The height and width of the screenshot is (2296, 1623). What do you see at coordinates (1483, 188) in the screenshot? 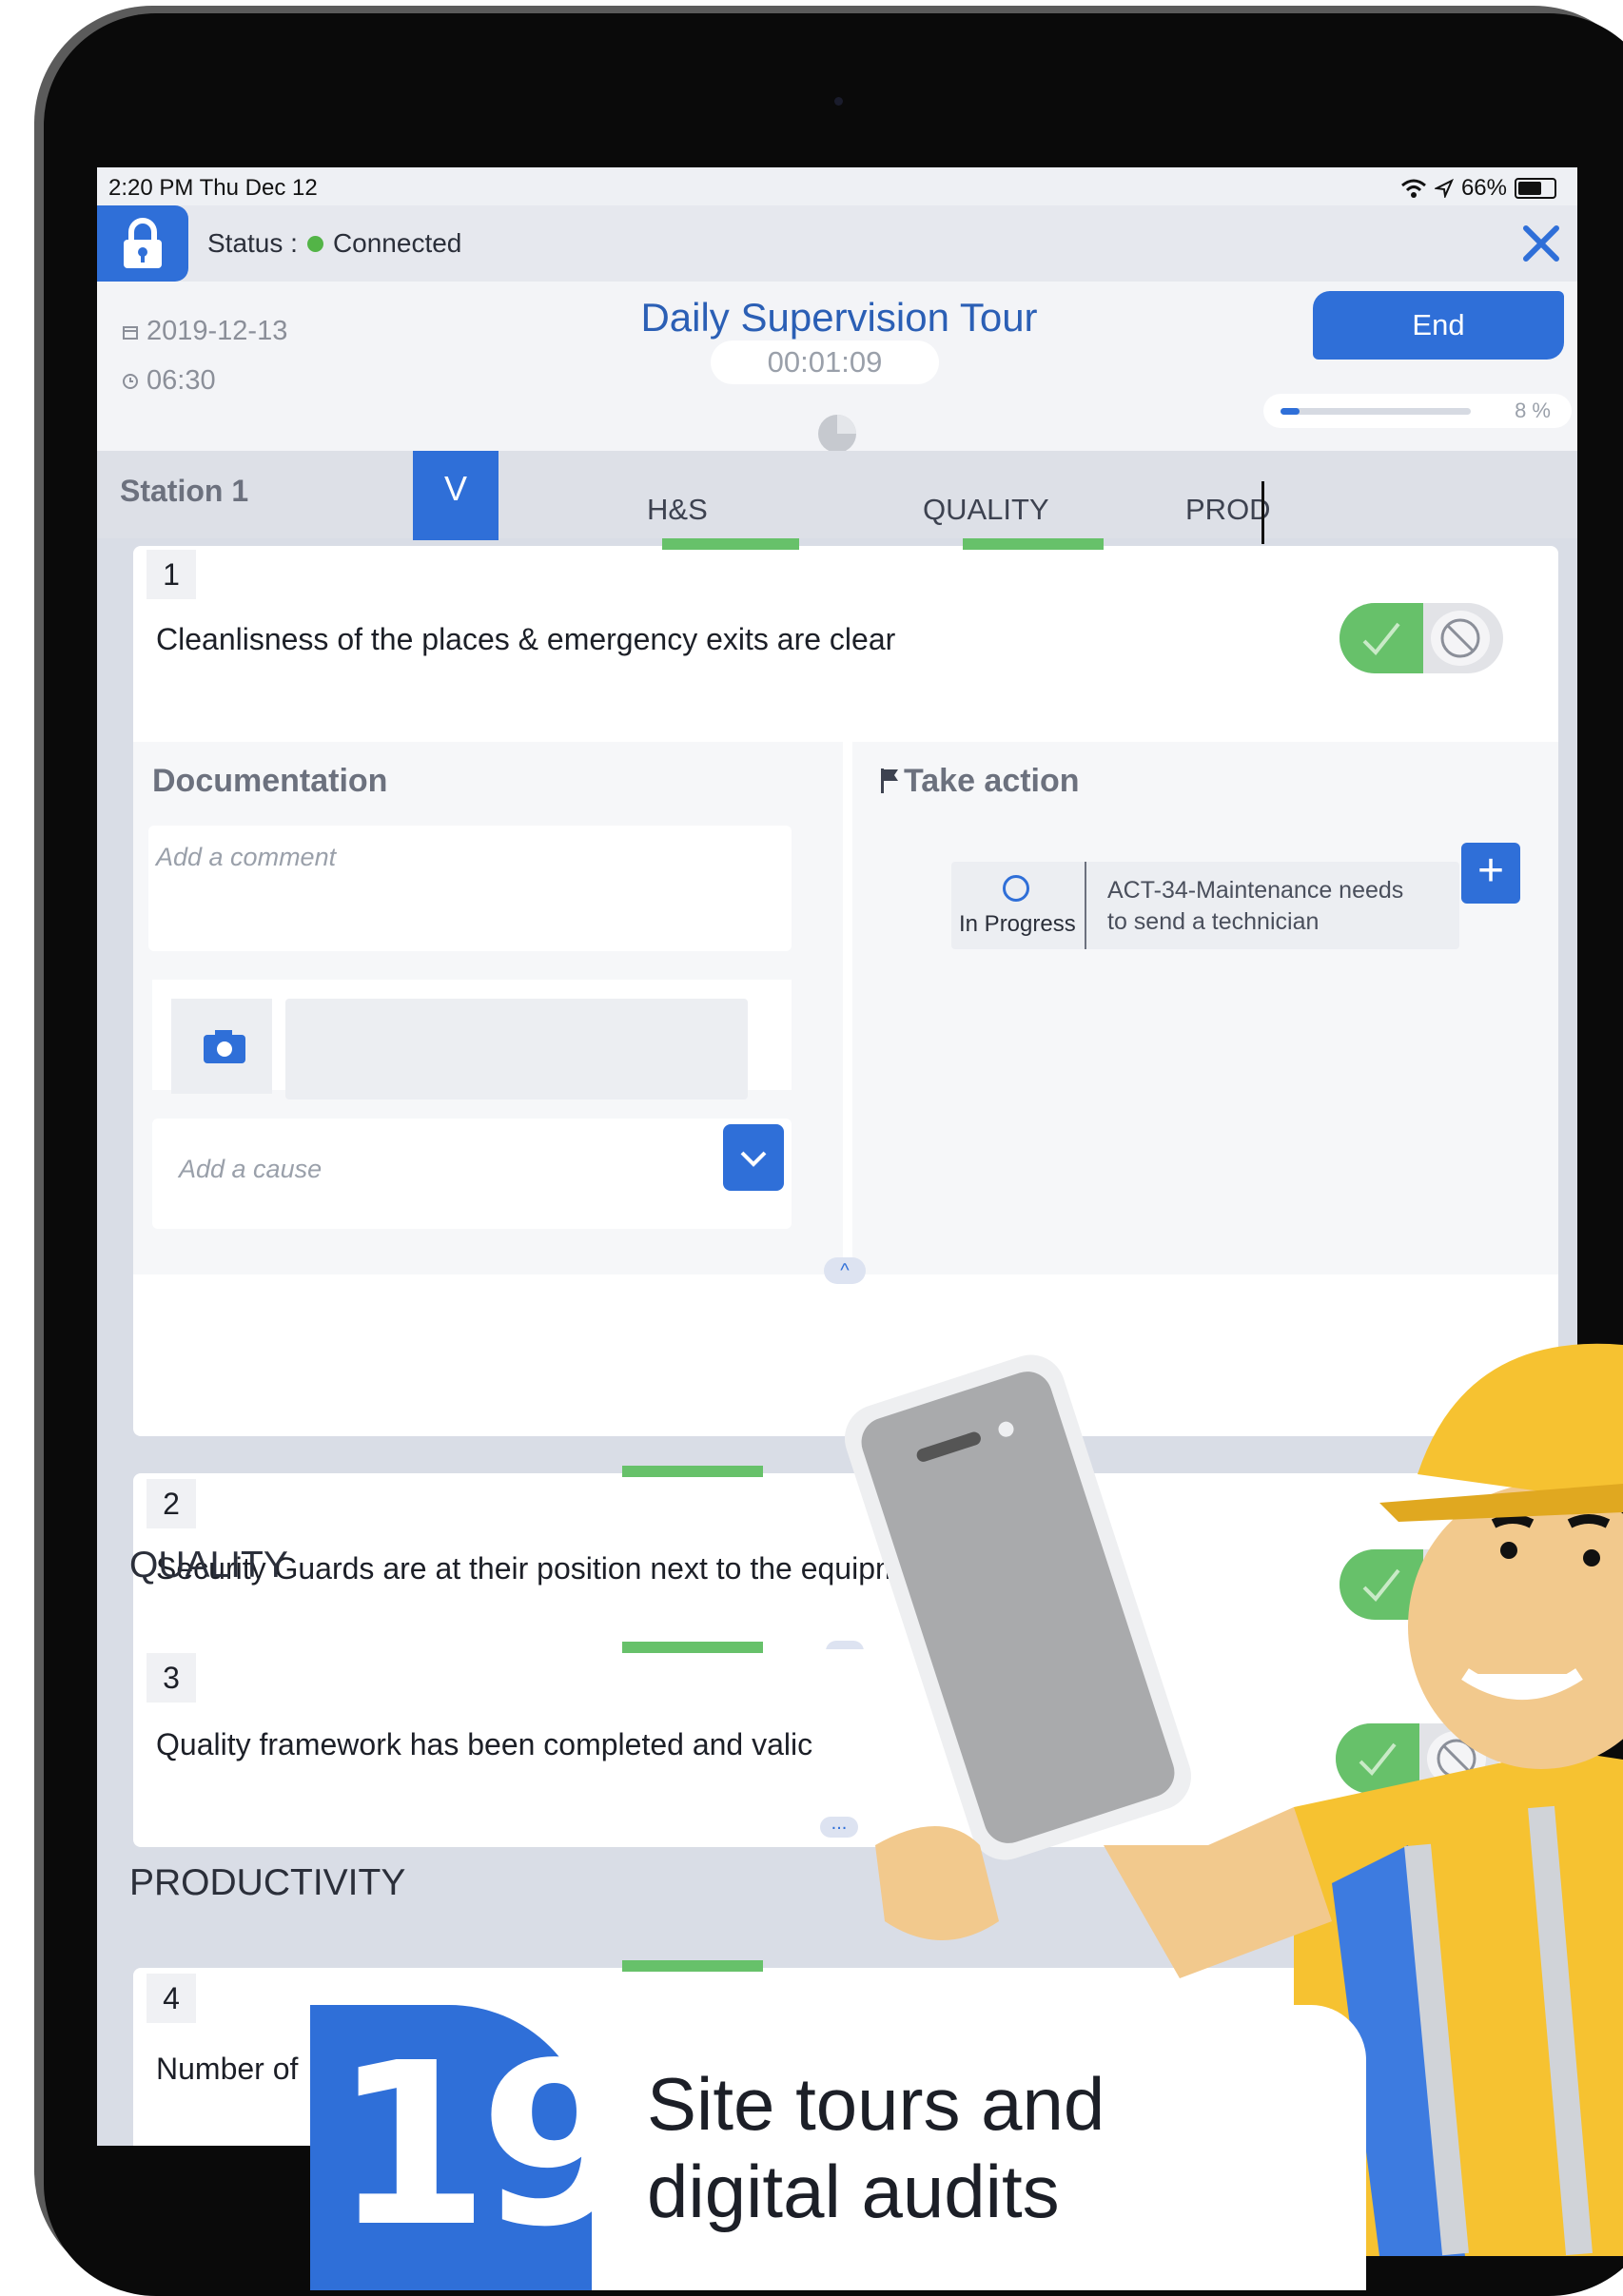
I see `battery-percent: 66%` at bounding box center [1483, 188].